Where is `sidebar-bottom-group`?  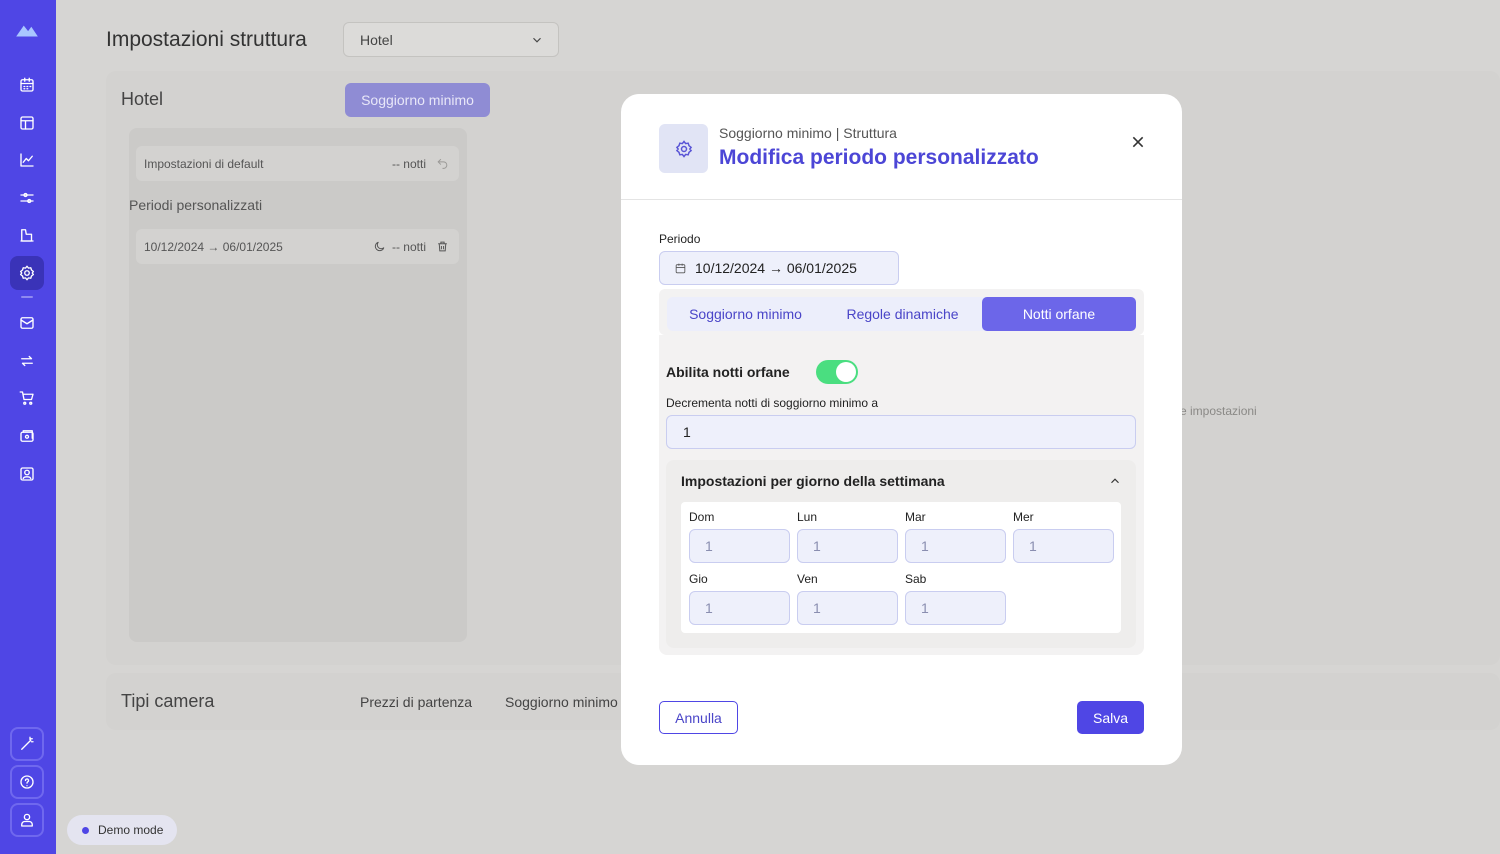
sidebar-bottom-group is located at coordinates (27, 781).